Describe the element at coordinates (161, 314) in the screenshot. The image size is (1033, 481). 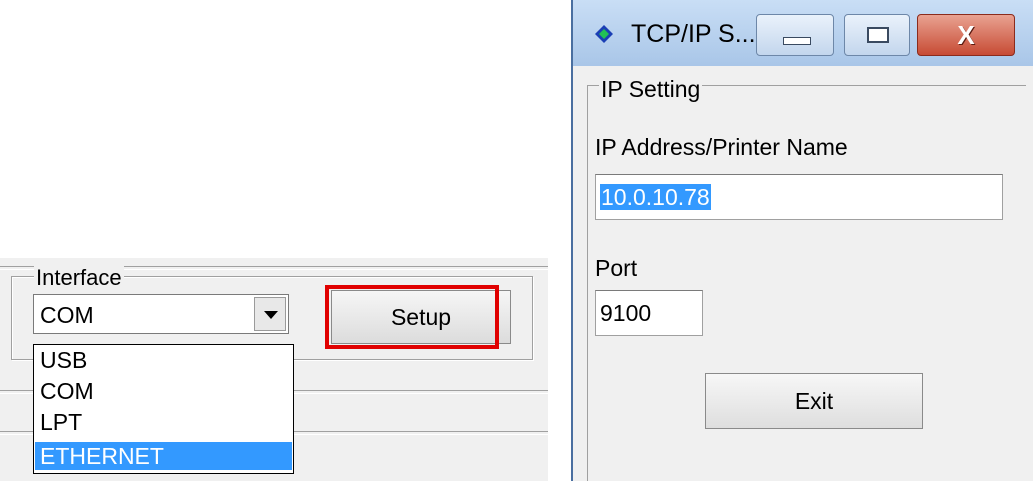
I see `interface-combobox: COM` at that location.